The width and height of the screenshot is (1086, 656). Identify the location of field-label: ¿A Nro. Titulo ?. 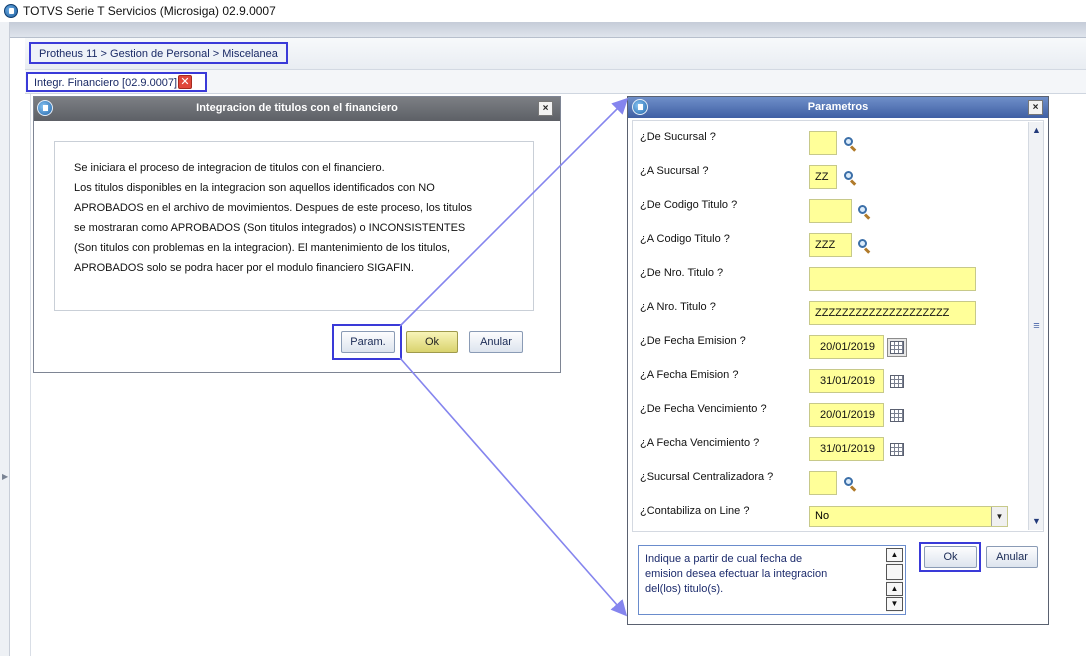
(678, 307).